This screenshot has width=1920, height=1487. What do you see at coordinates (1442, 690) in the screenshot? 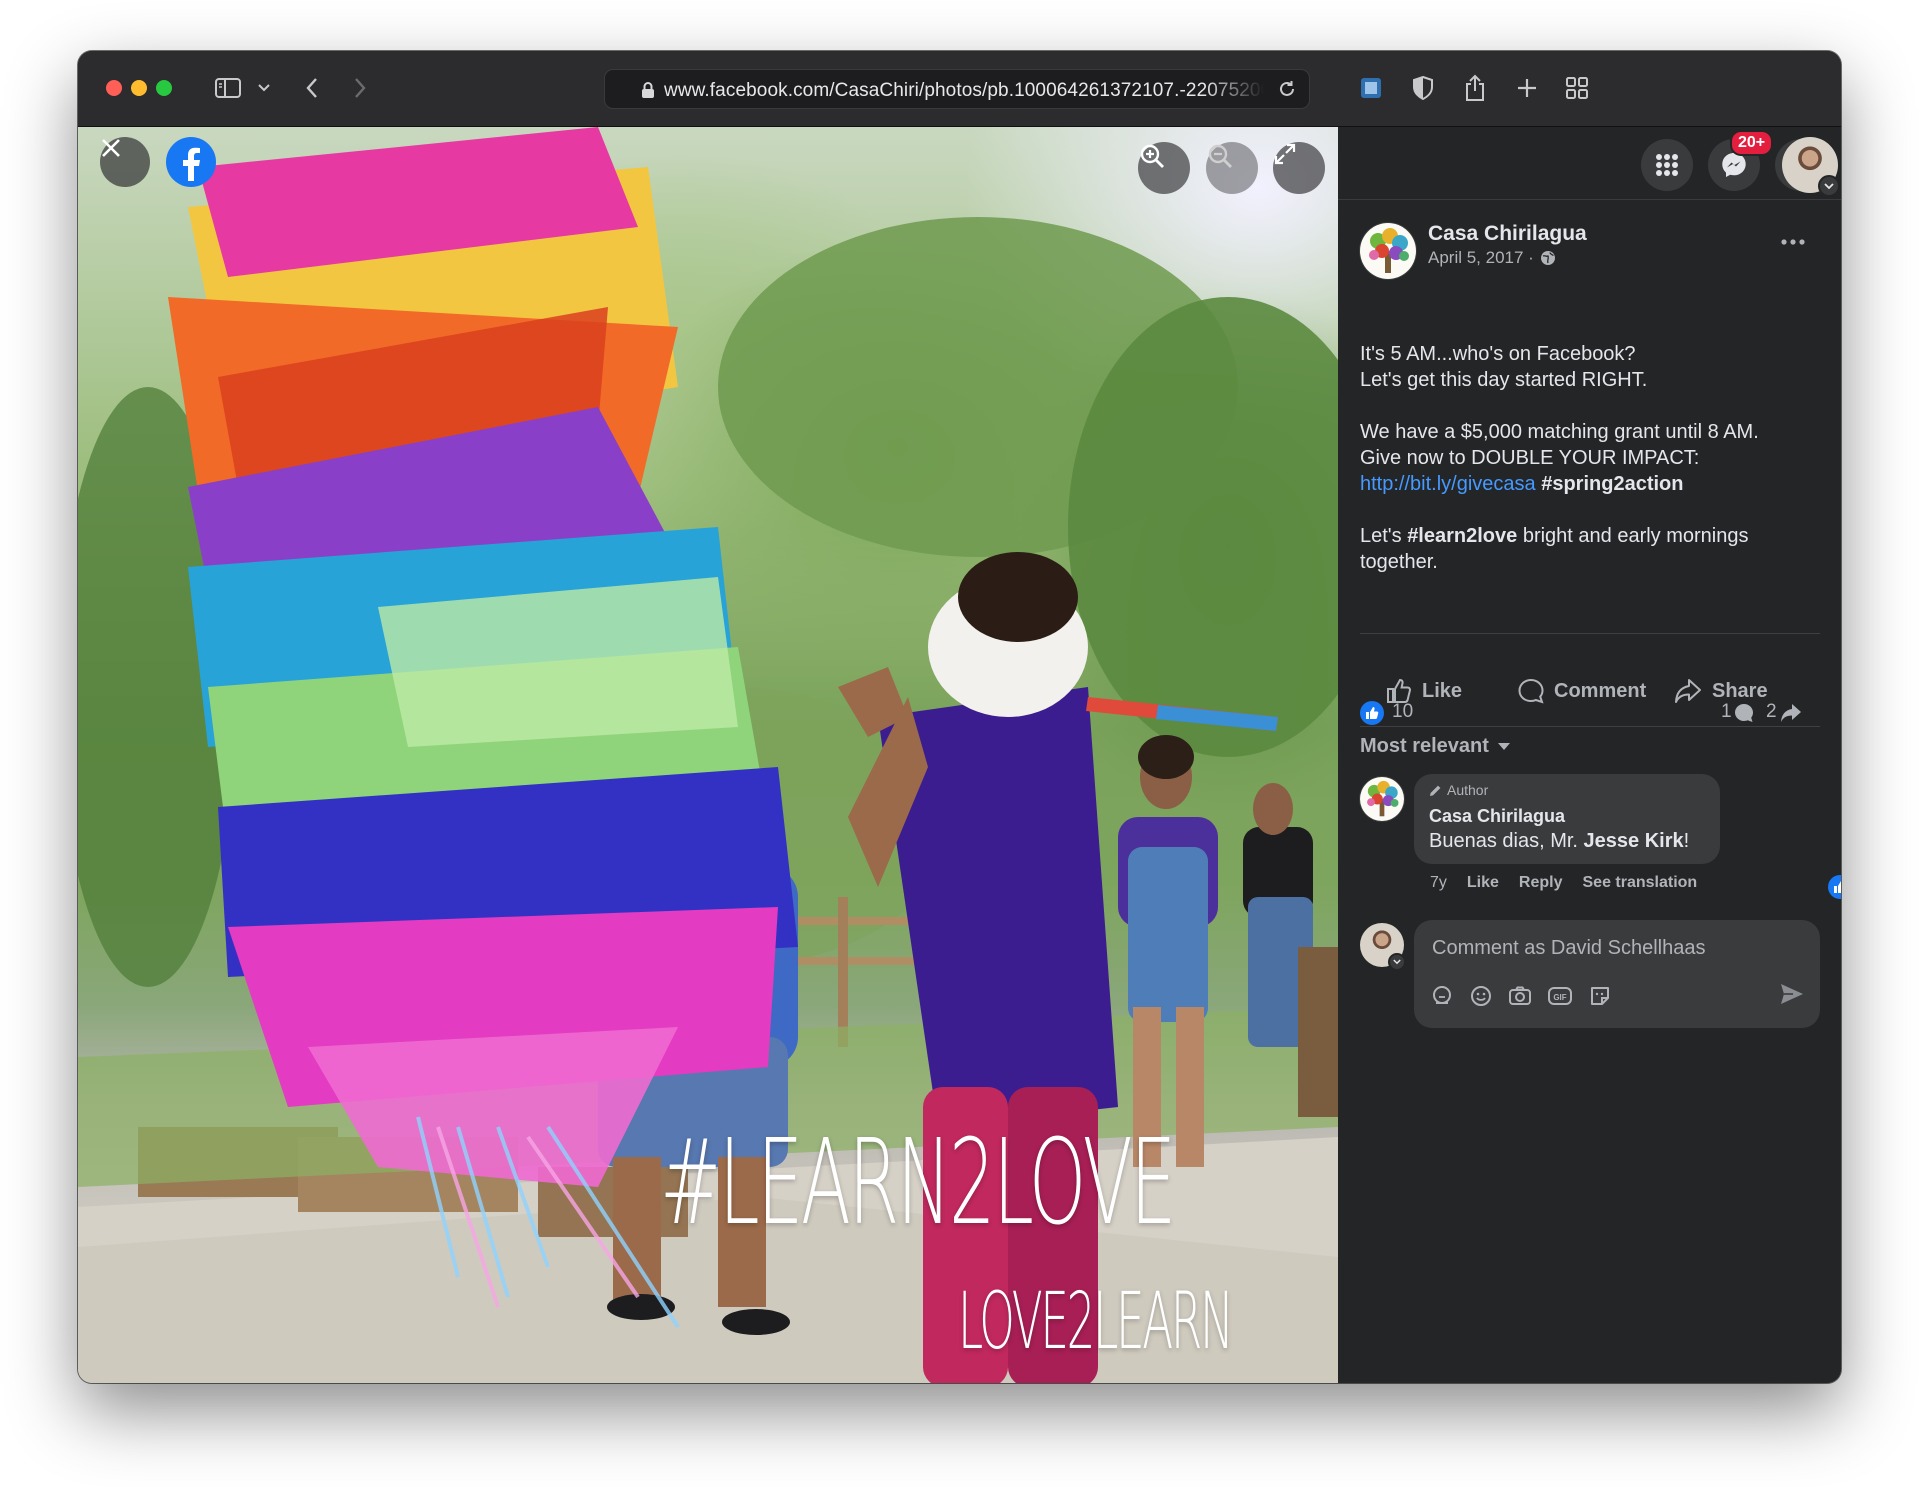
I see `like-button-label: Like` at bounding box center [1442, 690].